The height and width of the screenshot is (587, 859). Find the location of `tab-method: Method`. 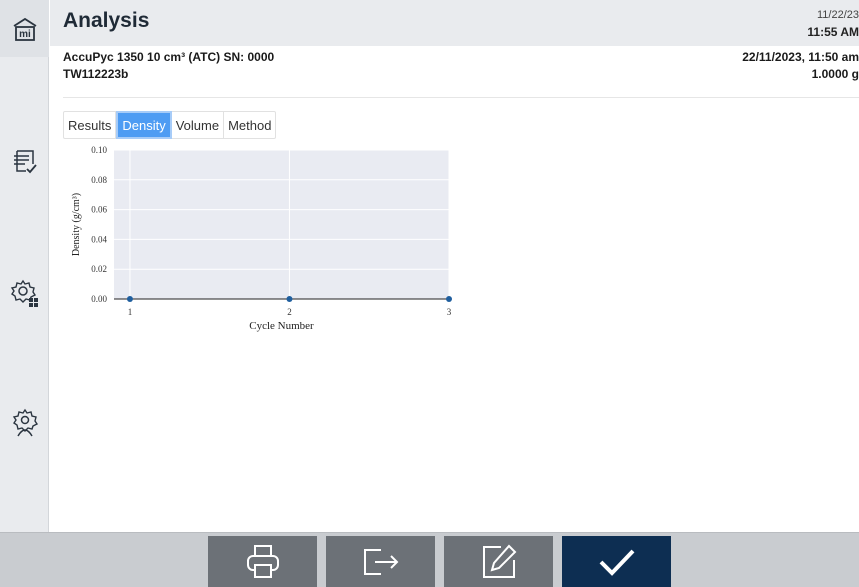

tab-method: Method is located at coordinates (249, 125).